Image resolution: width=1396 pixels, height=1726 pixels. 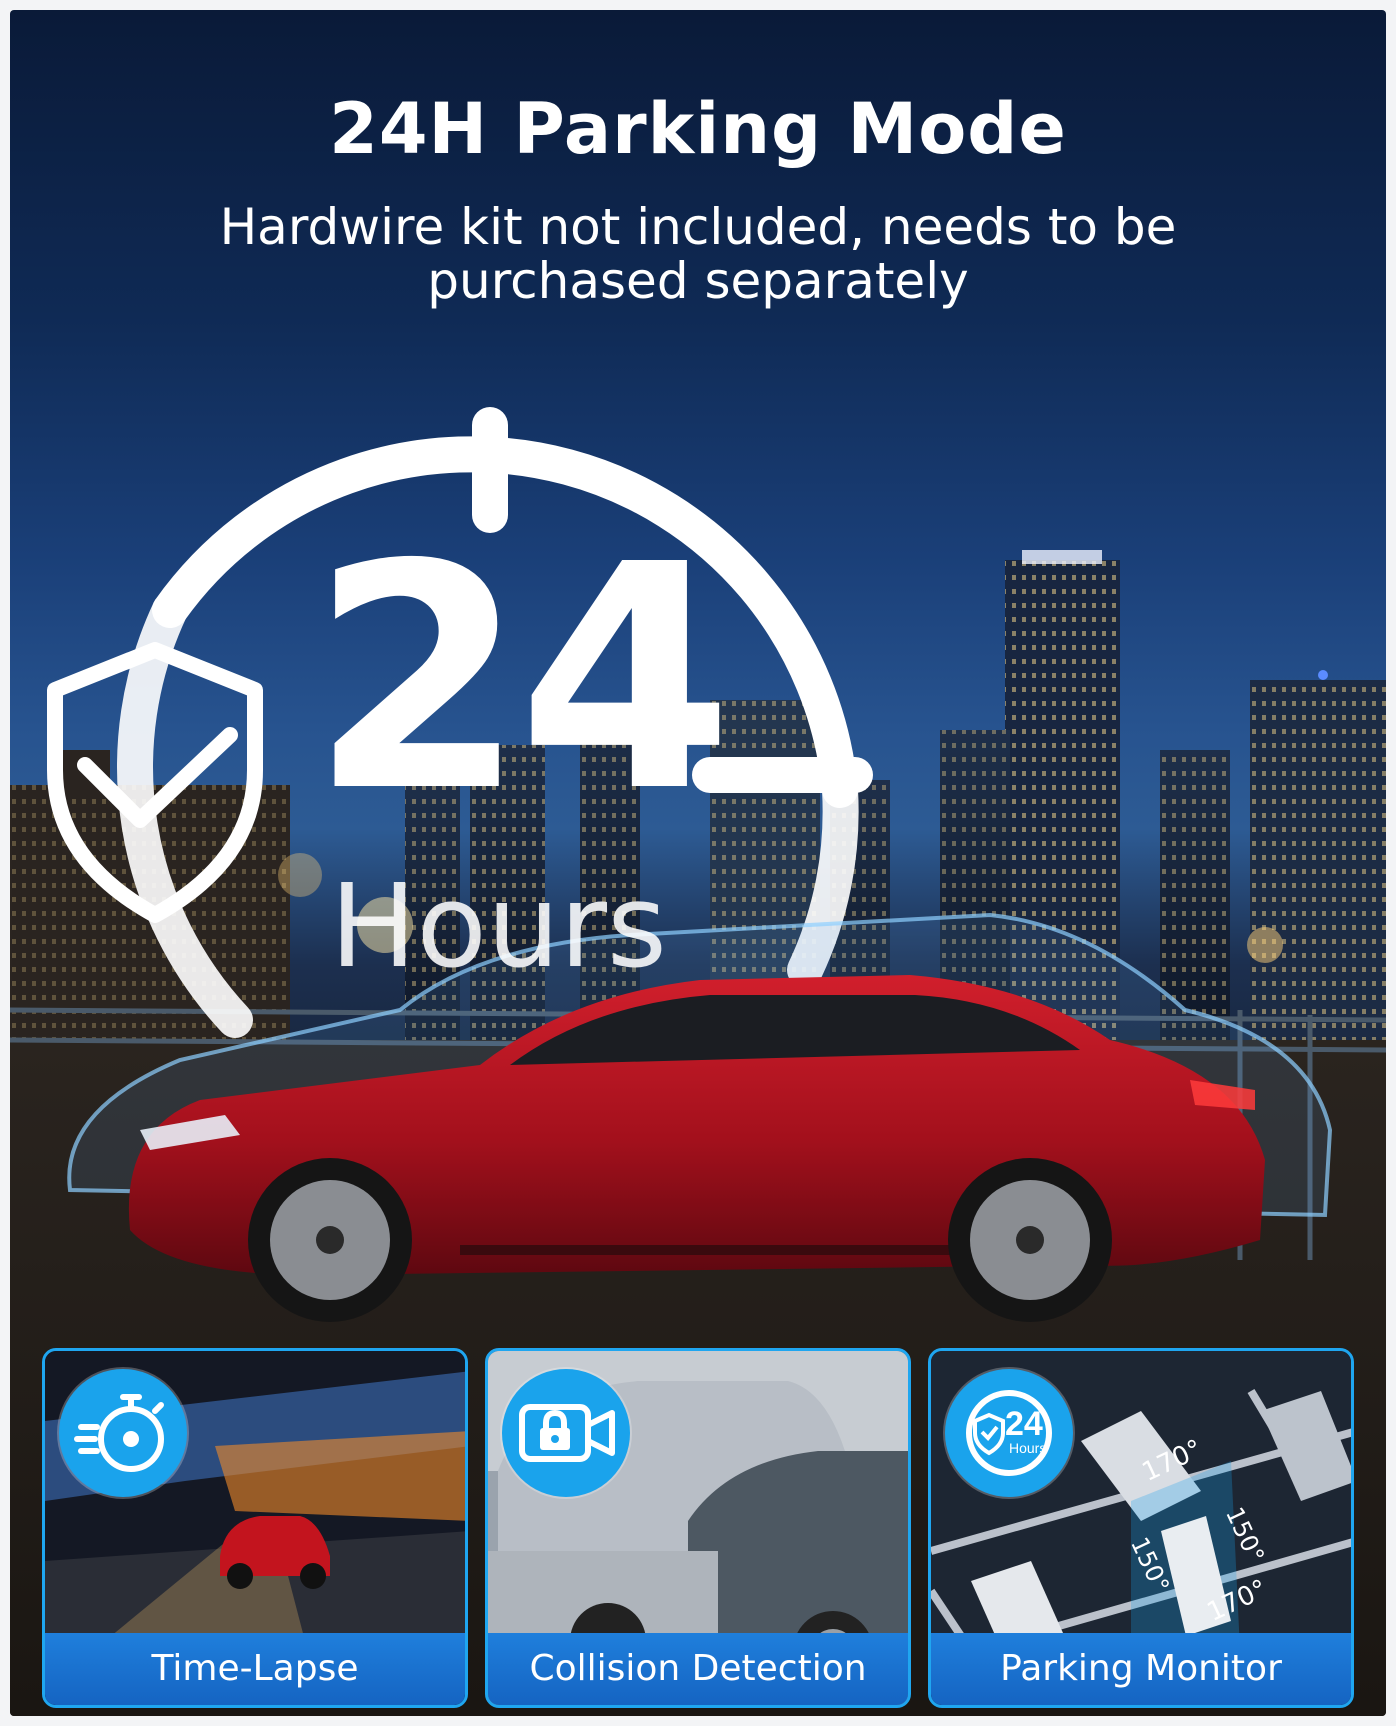 I want to click on front-wheel, so click(x=330, y=1240).